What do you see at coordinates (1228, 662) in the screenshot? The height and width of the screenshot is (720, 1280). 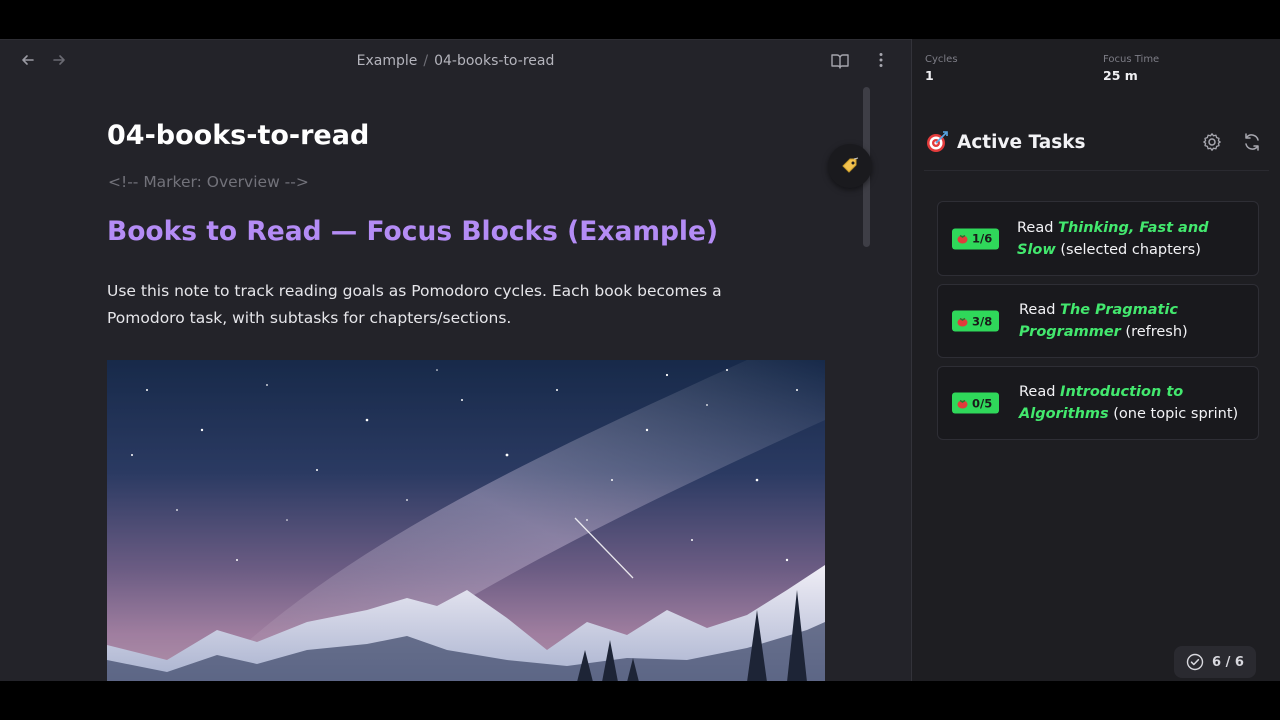 I see `completed-count-text: 6 / 6` at bounding box center [1228, 662].